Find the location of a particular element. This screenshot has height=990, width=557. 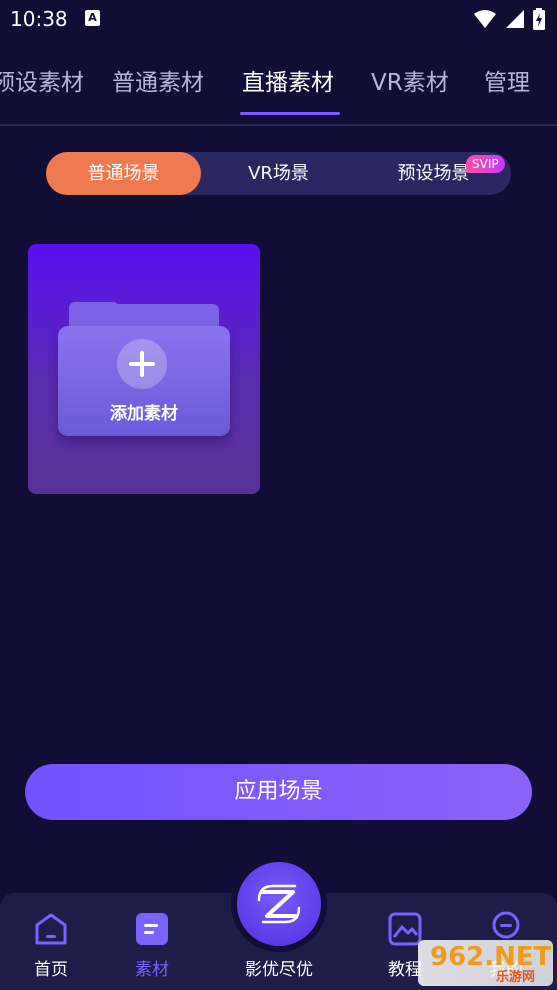

segment-vr-scene: VR场景 is located at coordinates (278, 173).